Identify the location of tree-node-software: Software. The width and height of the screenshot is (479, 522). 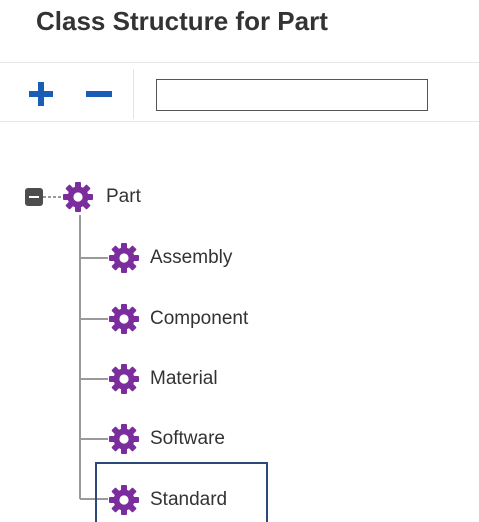
(166, 439).